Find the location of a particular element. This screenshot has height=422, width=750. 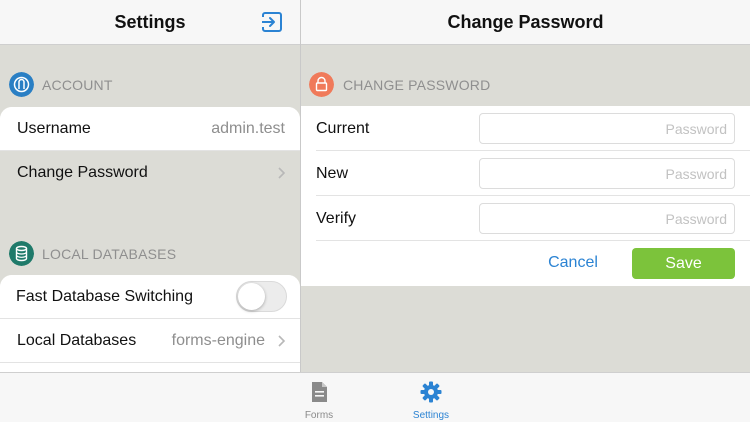

verify-password-row: Verify is located at coordinates (525, 218).